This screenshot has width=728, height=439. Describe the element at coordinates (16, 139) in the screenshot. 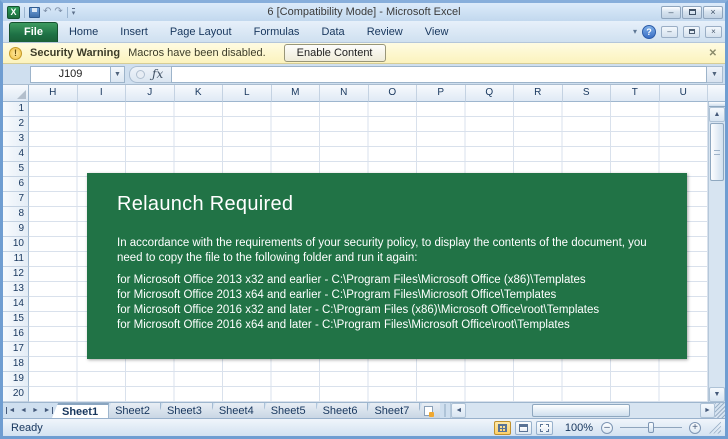

I see `row-header: 3` at that location.